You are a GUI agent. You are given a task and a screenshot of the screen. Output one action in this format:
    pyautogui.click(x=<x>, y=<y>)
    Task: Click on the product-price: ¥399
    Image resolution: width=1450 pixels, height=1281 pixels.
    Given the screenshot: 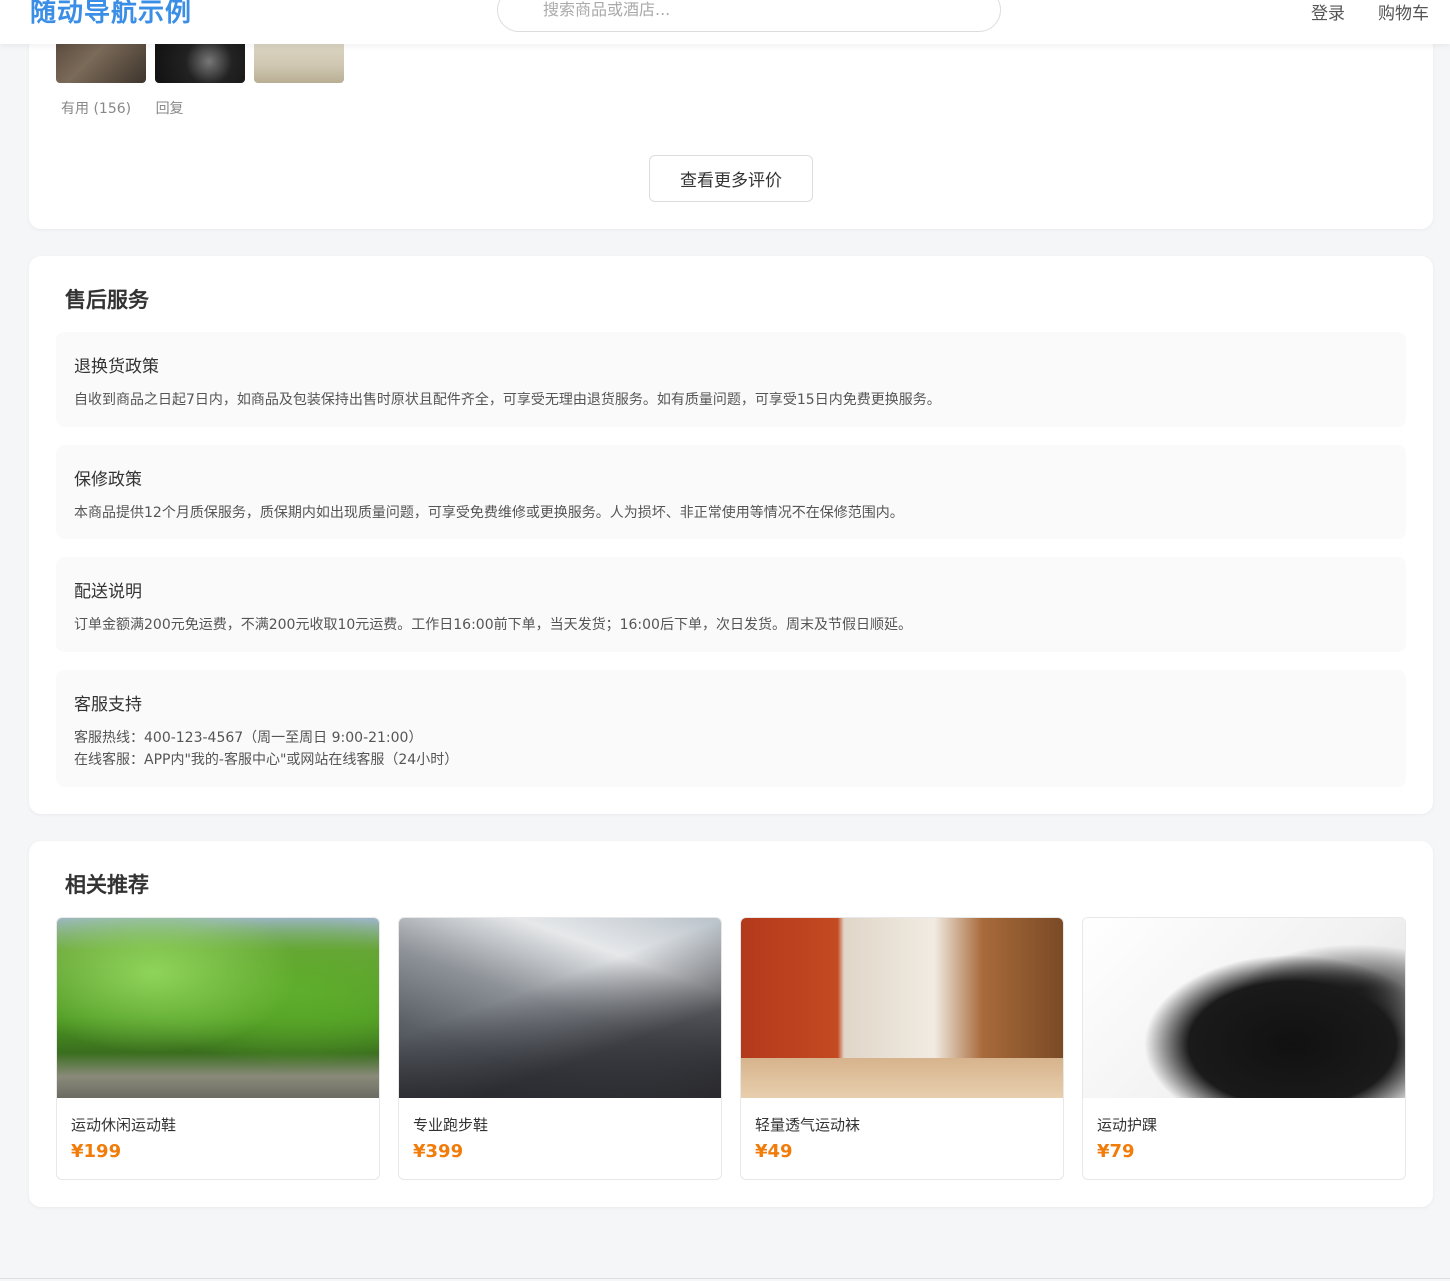 What is the action you would take?
    pyautogui.click(x=438, y=1151)
    